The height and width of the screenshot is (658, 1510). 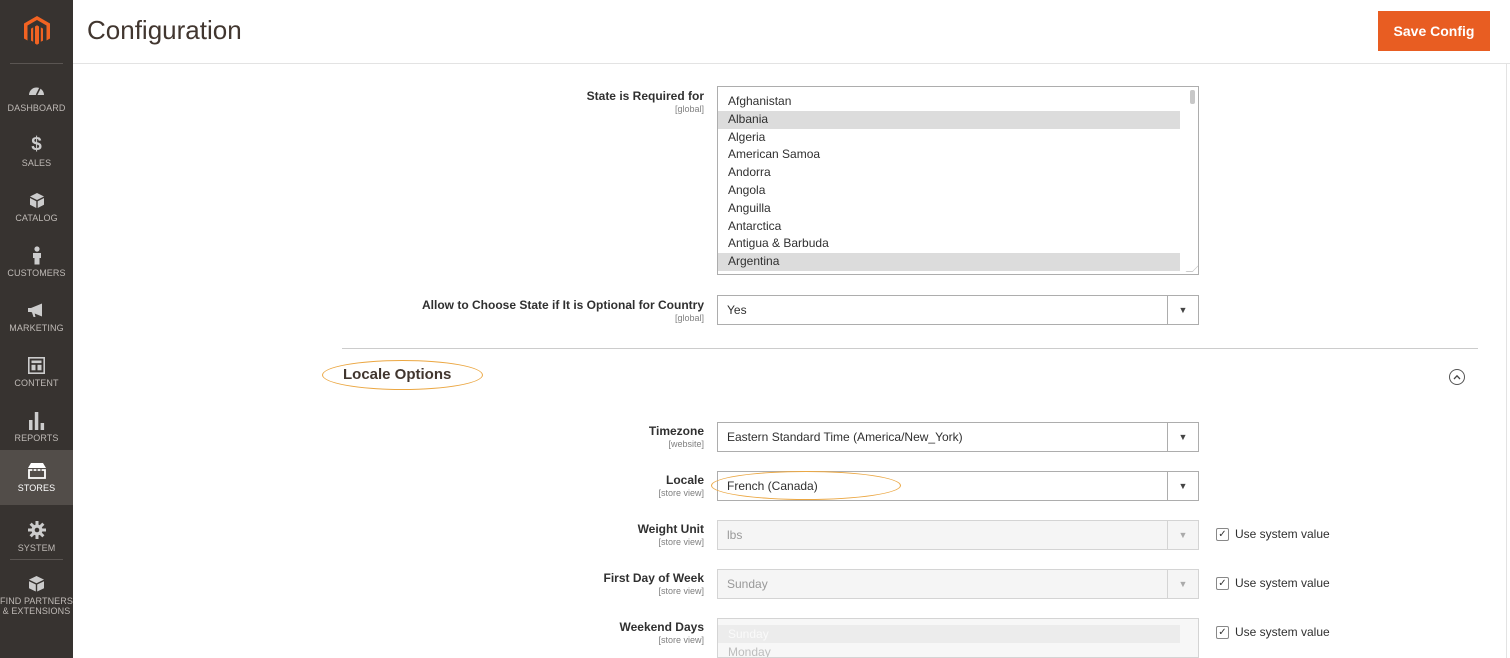 What do you see at coordinates (36, 273) in the screenshot?
I see `sidebar-item-label: CUSTOMERS` at bounding box center [36, 273].